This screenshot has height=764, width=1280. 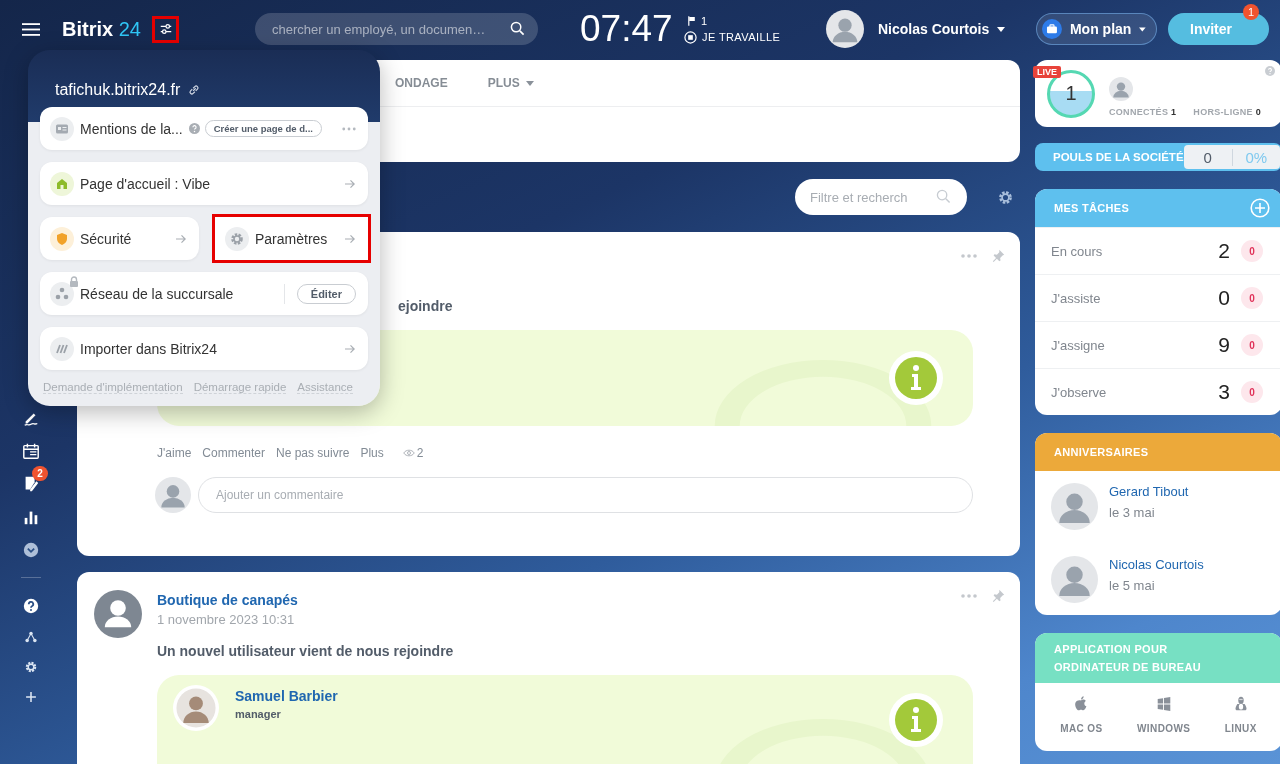 I want to click on menu-item-label: Paramètres, so click(x=291, y=238).